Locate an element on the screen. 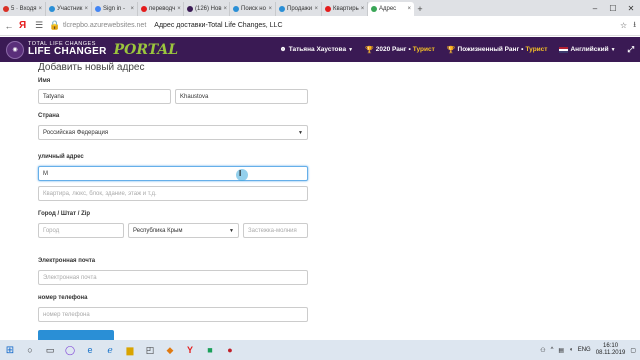 This screenshot has width=640, height=360. ie-icon: ℯ is located at coordinates (110, 350).